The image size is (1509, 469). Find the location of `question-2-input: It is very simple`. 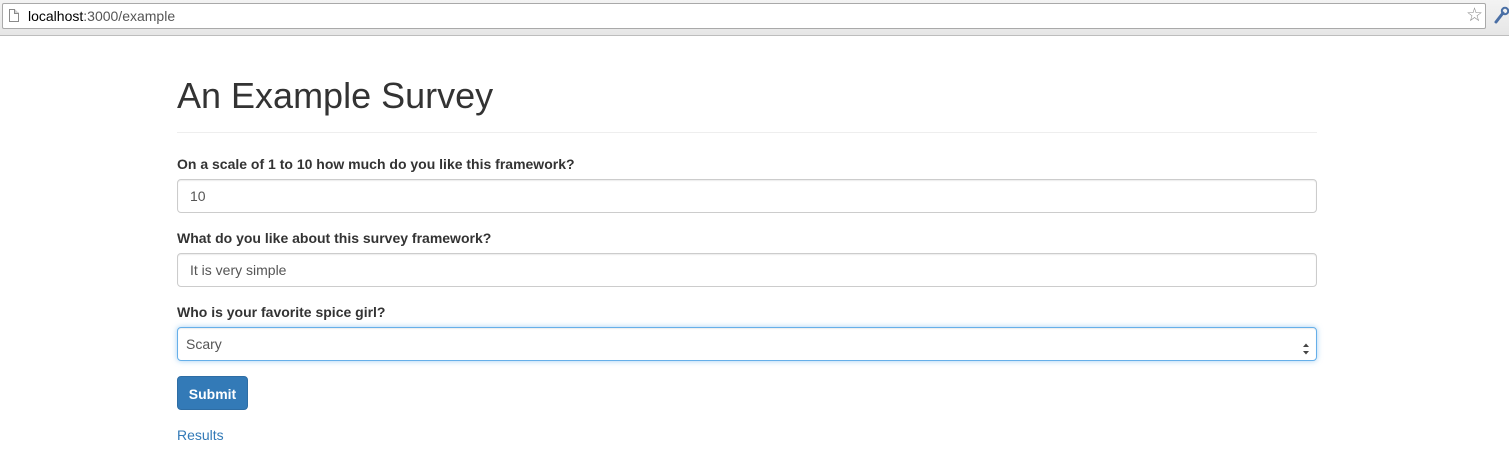

question-2-input: It is very simple is located at coordinates (747, 270).